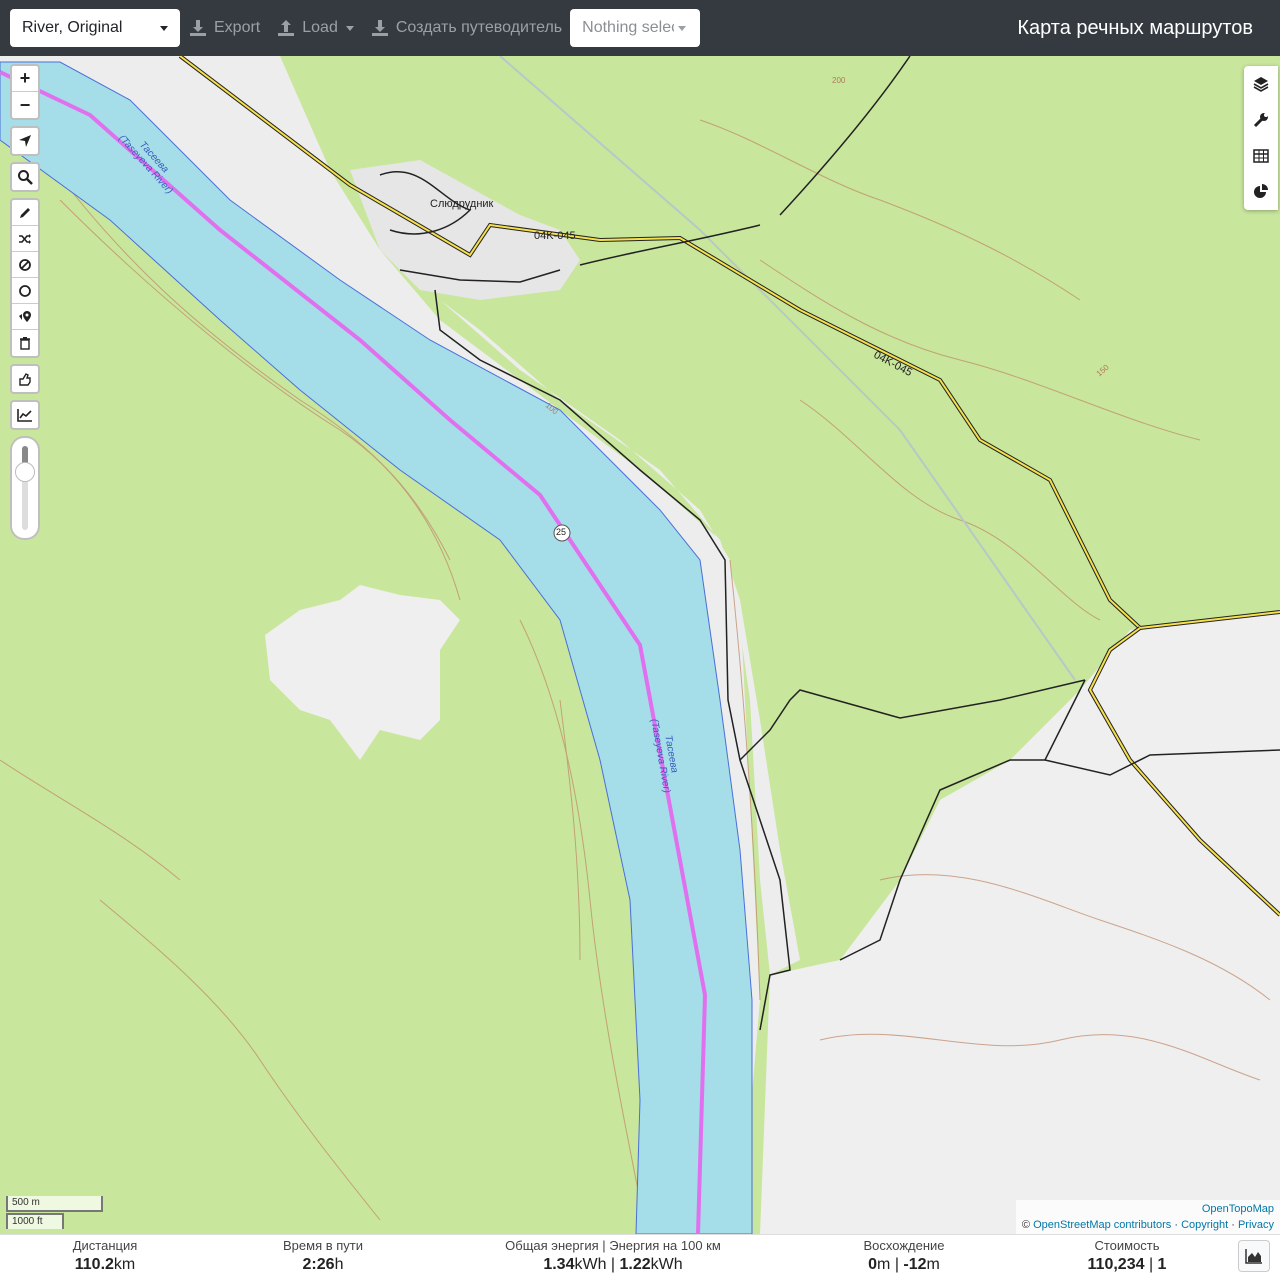 The width and height of the screenshot is (1280, 1280). I want to click on poi-icon, so click(25, 316).